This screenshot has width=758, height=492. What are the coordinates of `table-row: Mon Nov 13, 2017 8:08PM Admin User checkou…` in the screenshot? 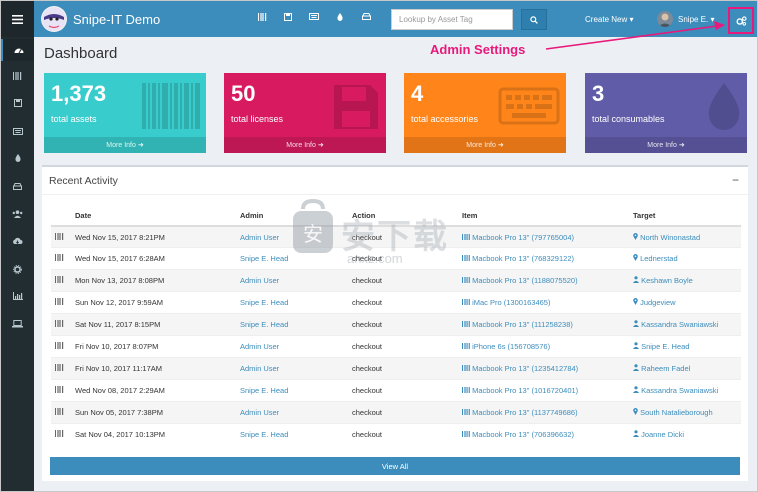 It's located at (396, 280).